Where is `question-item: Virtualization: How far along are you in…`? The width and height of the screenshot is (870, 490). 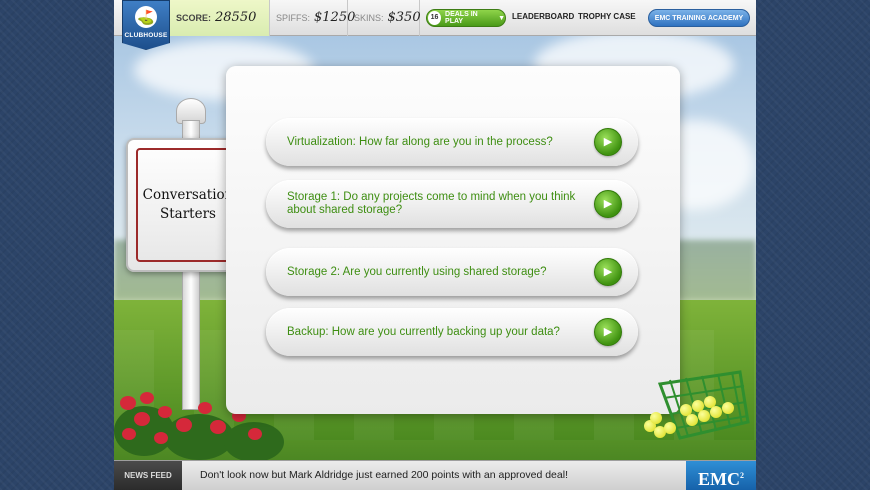
question-item: Virtualization: How far along are you in… is located at coordinates (452, 142).